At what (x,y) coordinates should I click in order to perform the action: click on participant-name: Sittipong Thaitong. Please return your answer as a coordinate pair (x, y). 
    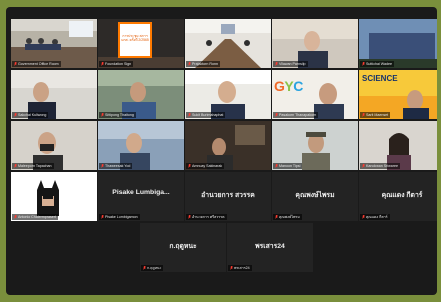
    Looking at the image, I should click on (119, 115).